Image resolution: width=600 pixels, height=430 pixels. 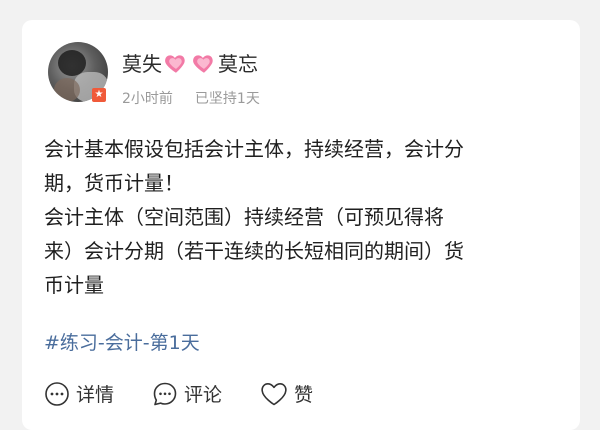 I want to click on avatar-badge: ★, so click(x=99, y=95).